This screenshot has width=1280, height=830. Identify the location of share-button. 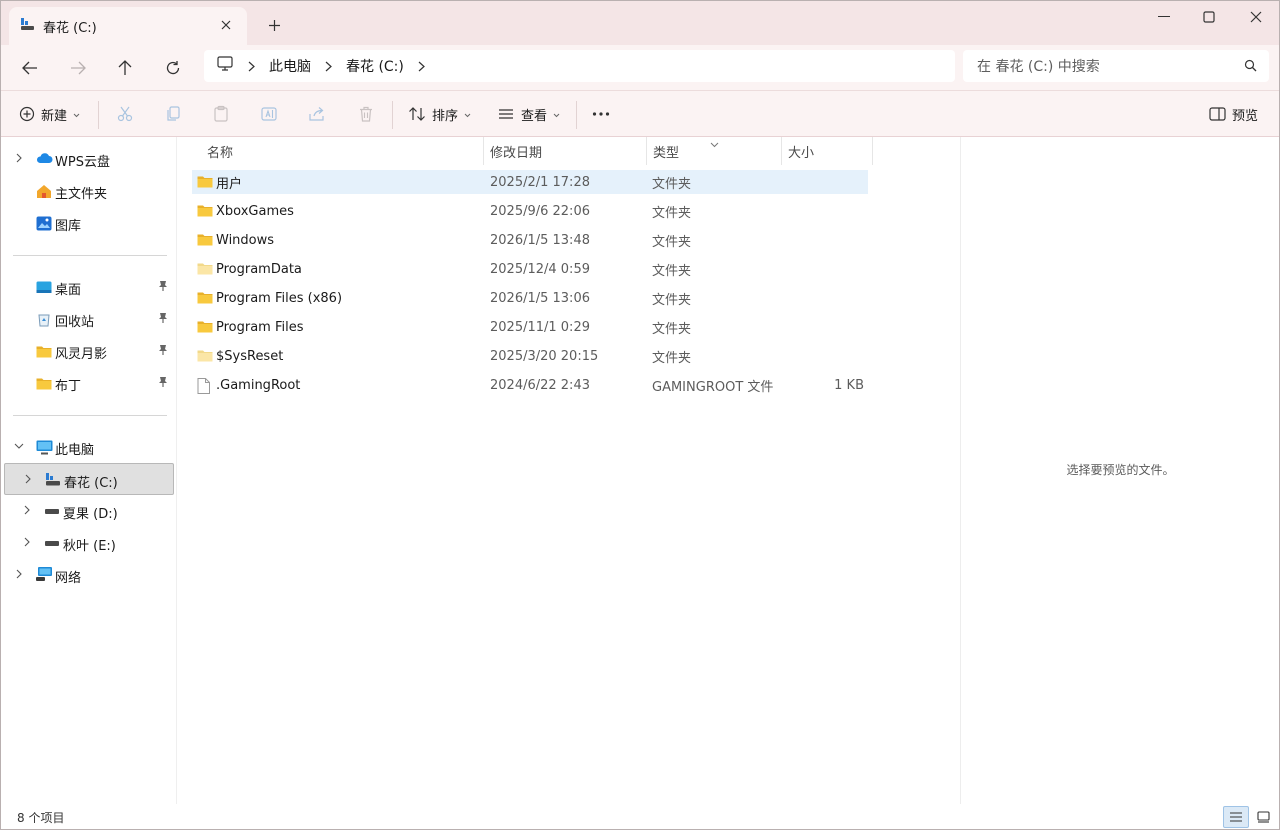
(317, 114).